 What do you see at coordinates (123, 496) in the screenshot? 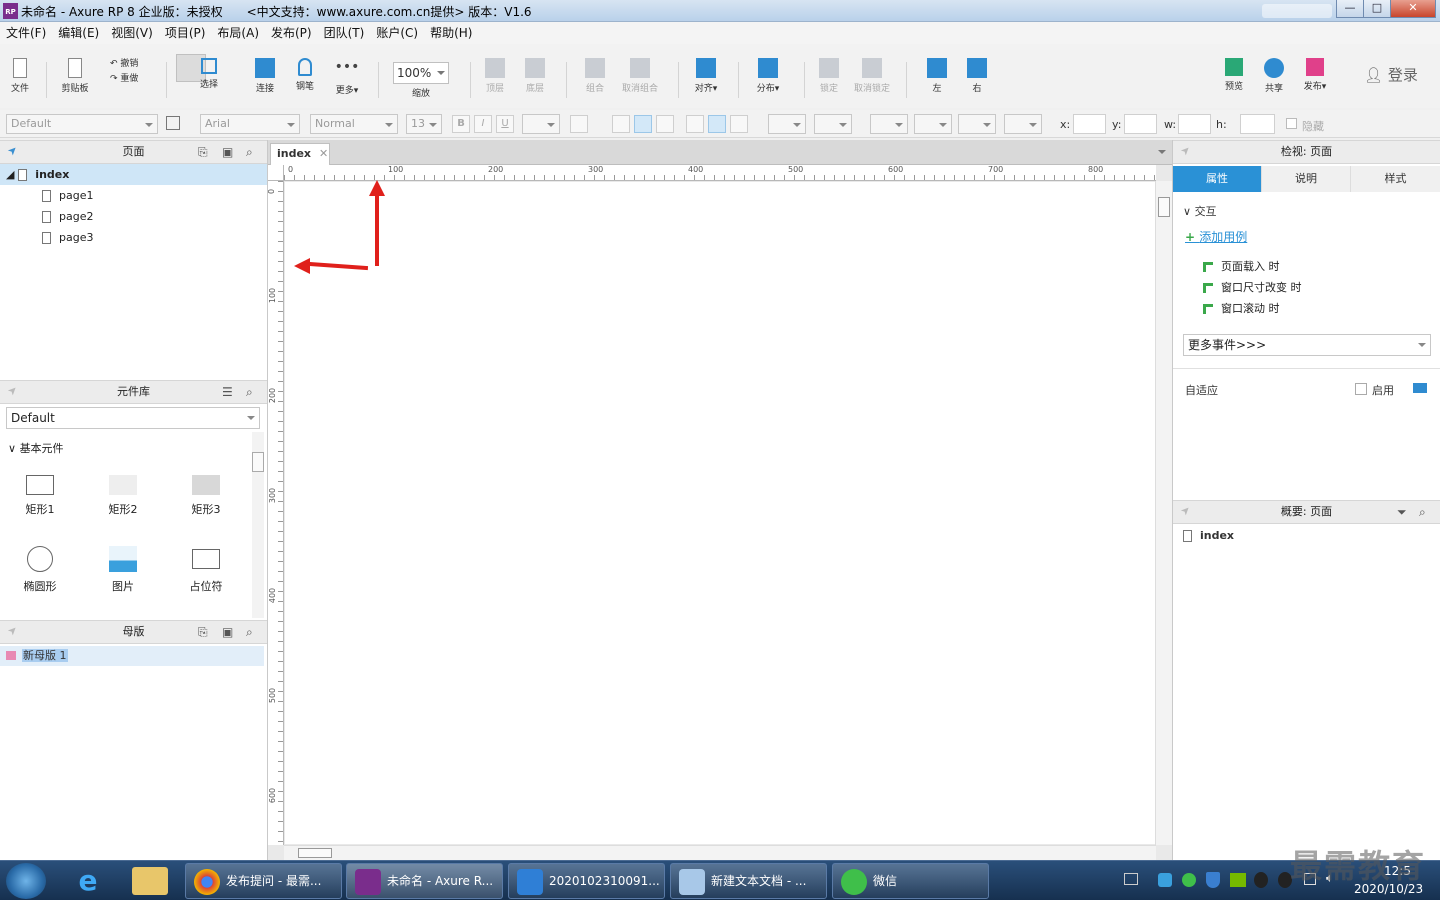
I see `widget-rect2: 矩形2` at bounding box center [123, 496].